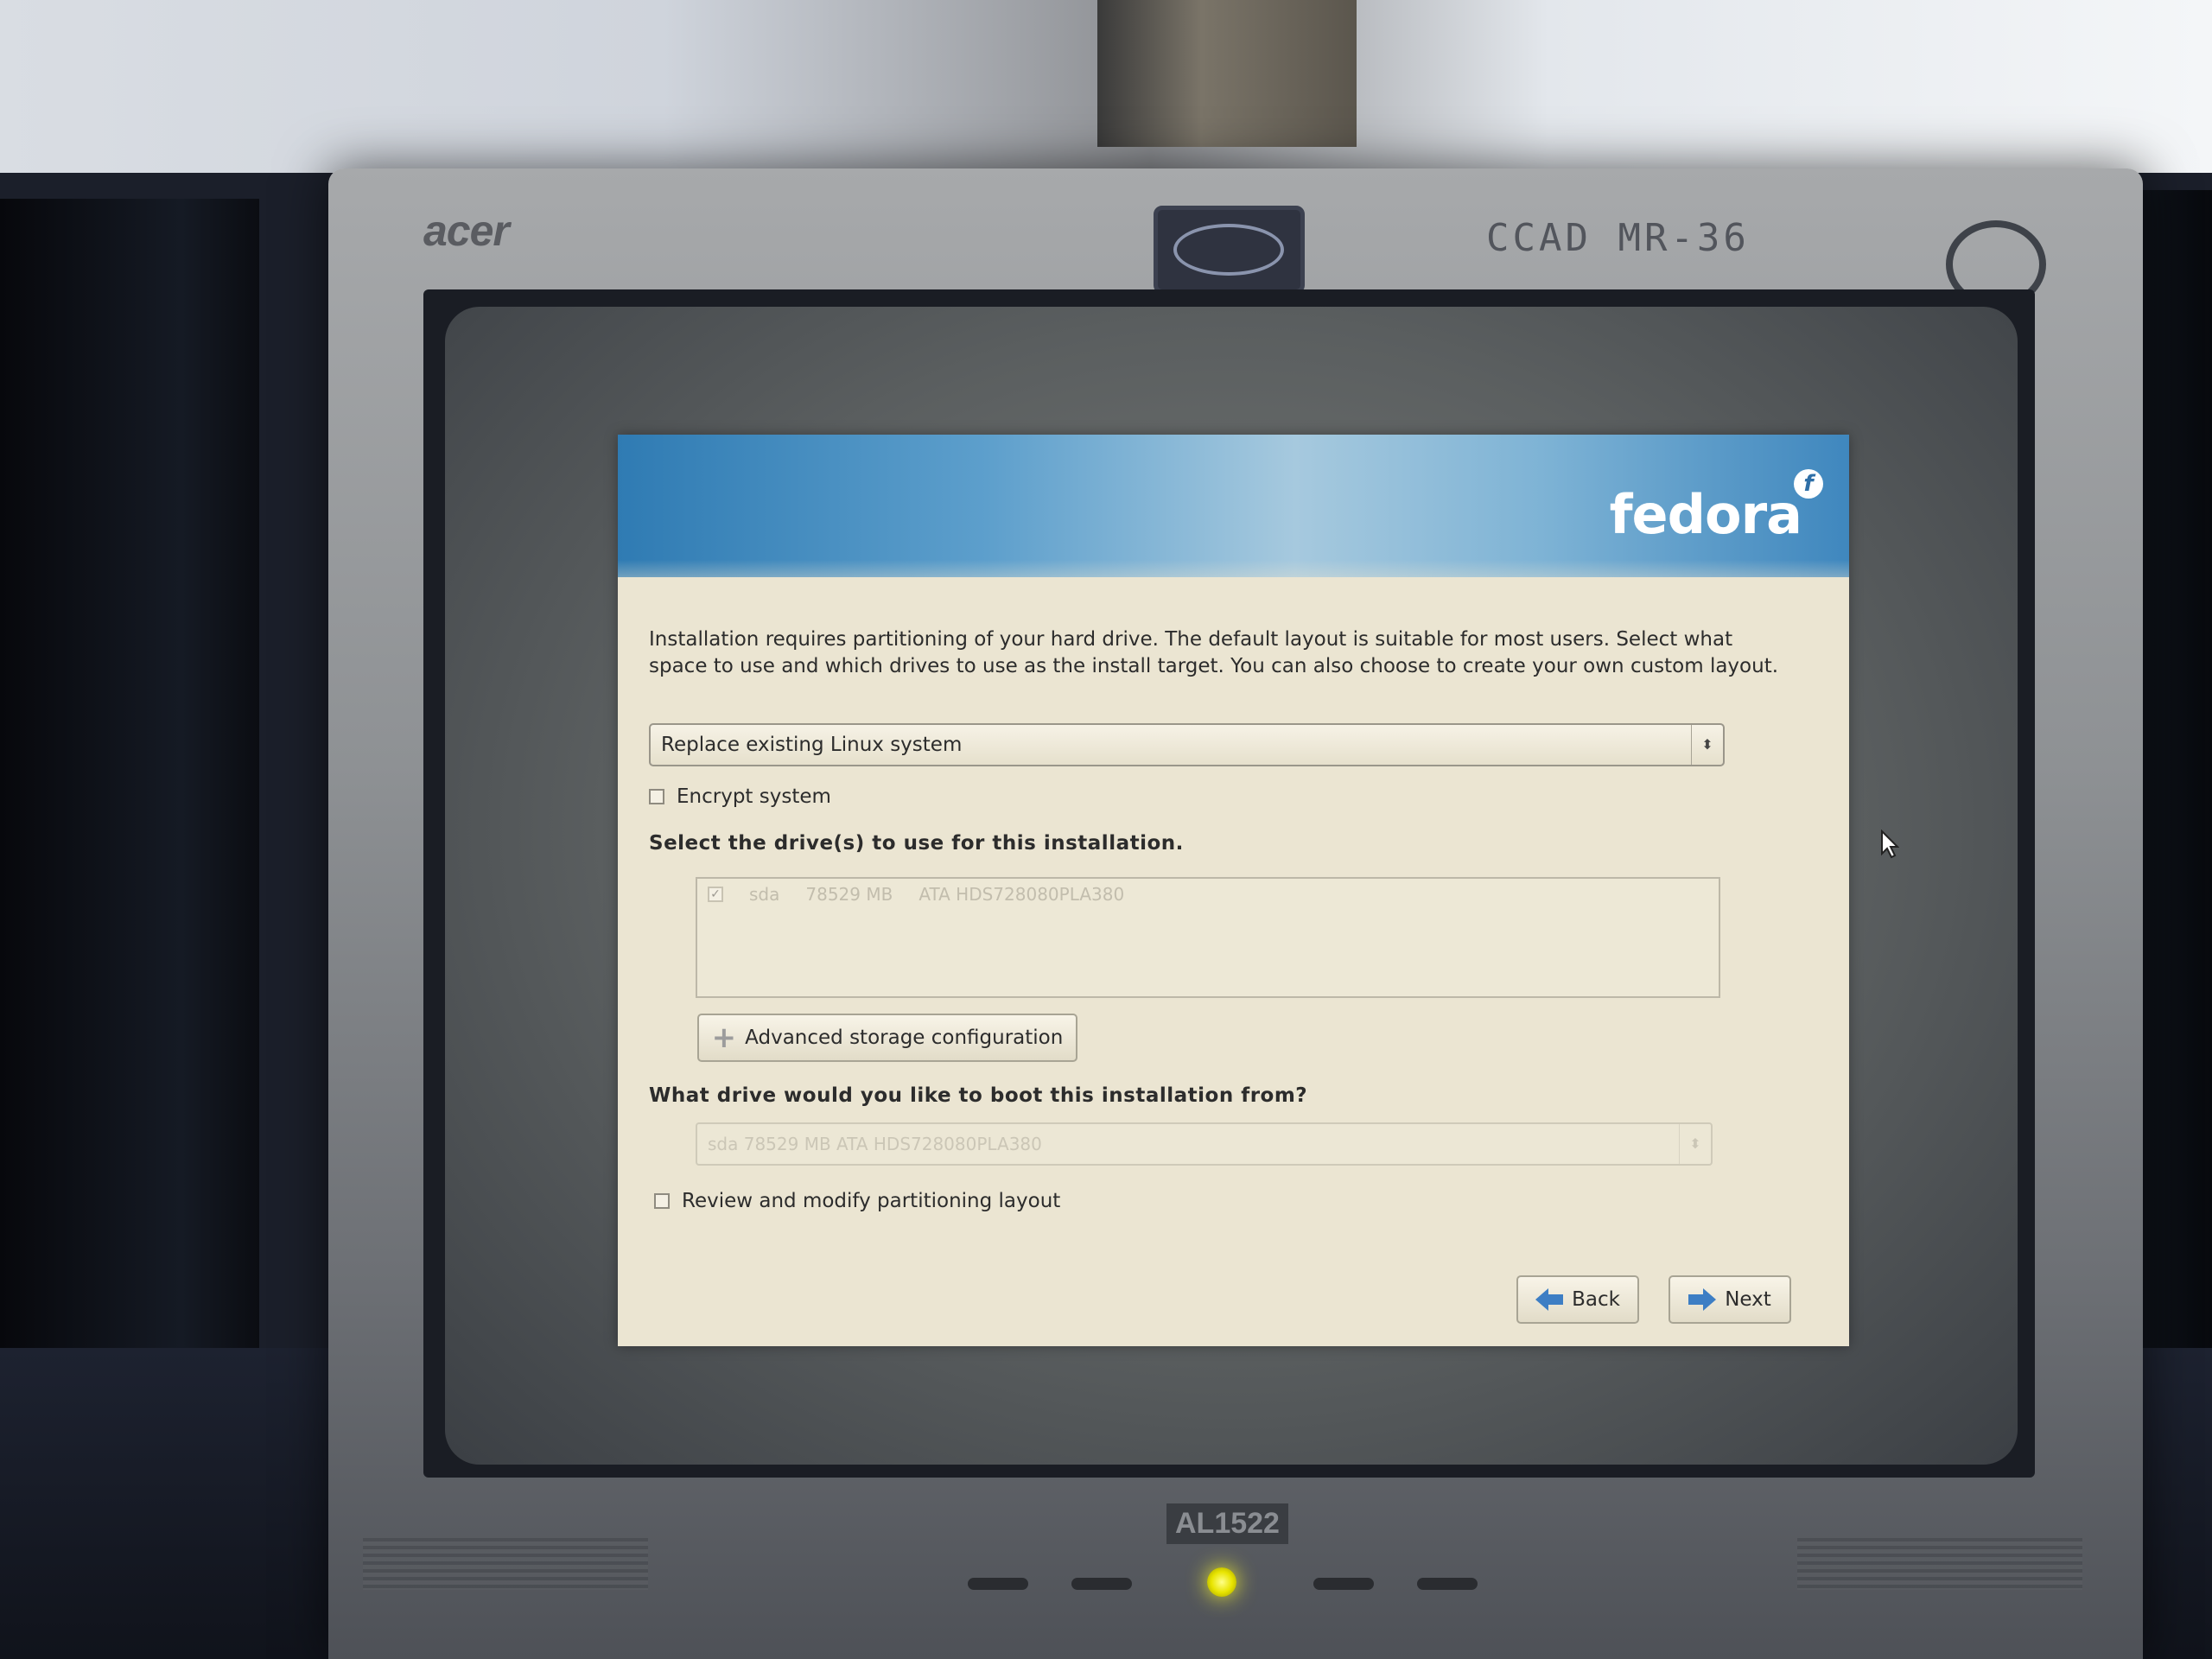 Image resolution: width=2212 pixels, height=1659 pixels. I want to click on monitor-brand-logo: acer, so click(466, 231).